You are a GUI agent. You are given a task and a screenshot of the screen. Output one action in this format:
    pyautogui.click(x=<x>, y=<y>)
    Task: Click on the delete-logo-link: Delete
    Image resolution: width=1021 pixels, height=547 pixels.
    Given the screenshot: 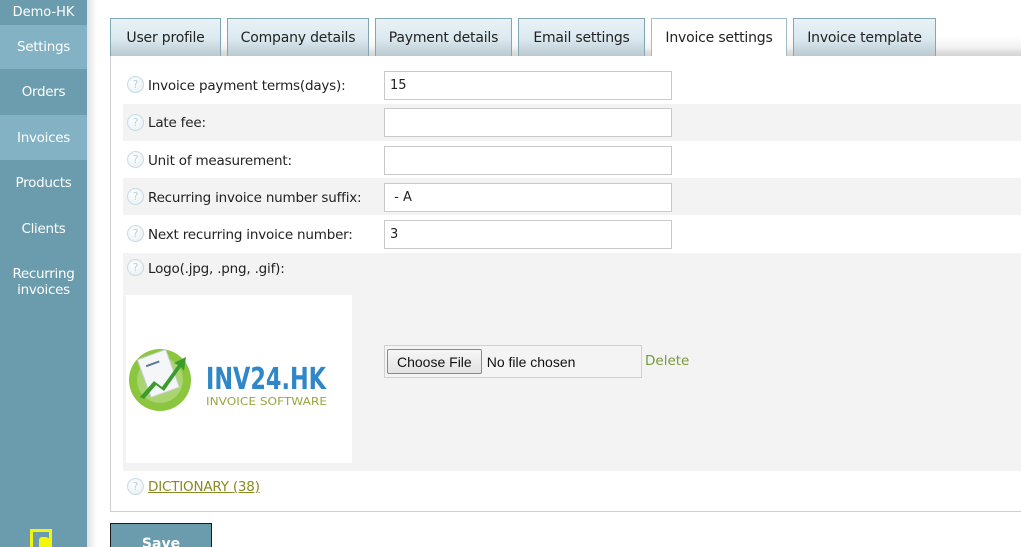 What is the action you would take?
    pyautogui.click(x=667, y=361)
    